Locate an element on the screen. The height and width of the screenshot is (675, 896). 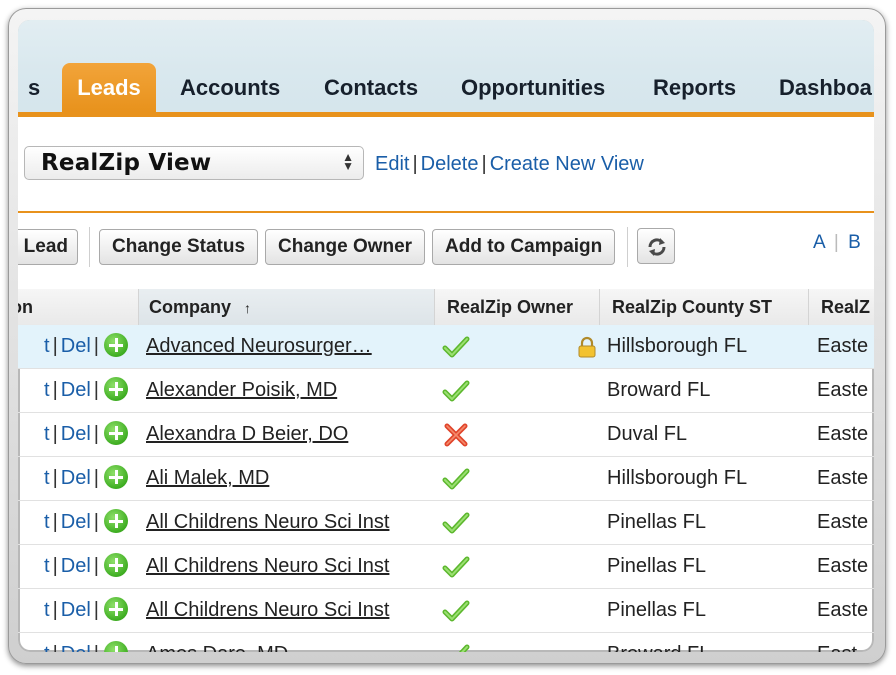
company-link: Amos Dare, MD is located at coordinates (217, 647).